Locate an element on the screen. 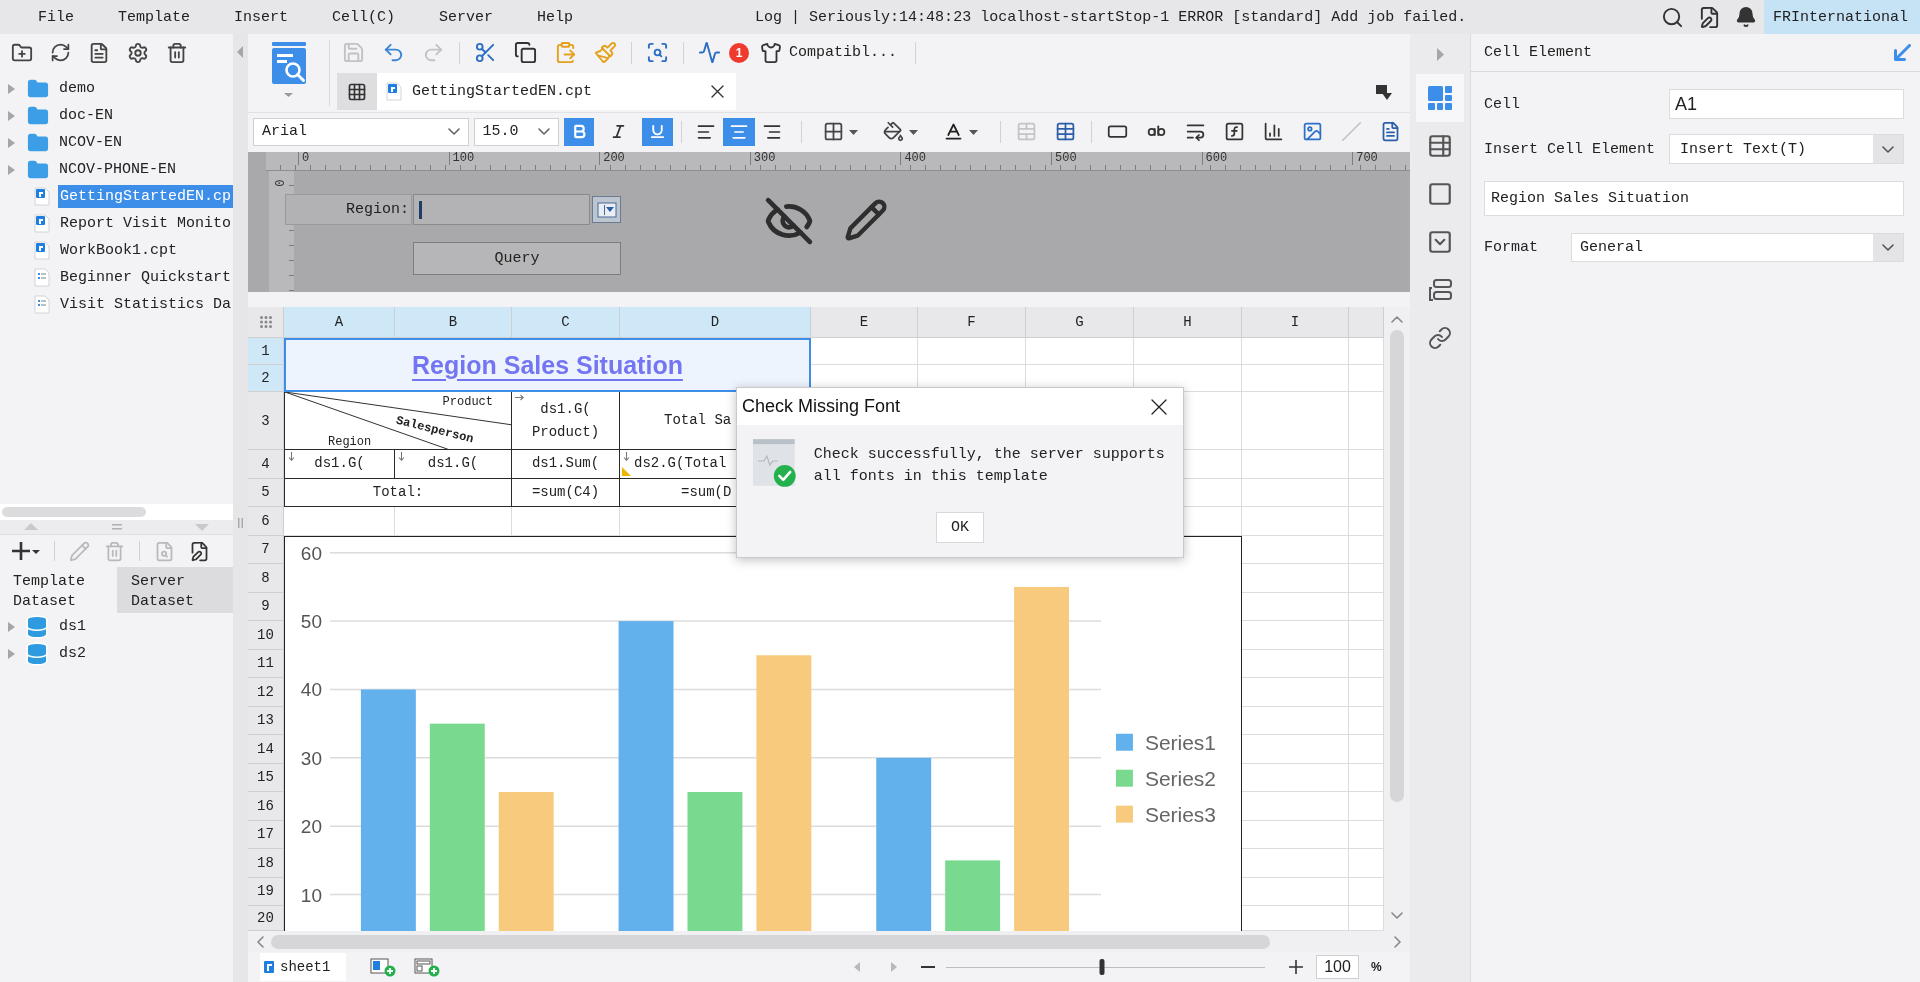 The height and width of the screenshot is (982, 1920). file-name: Report Visit Monito is located at coordinates (146, 223).